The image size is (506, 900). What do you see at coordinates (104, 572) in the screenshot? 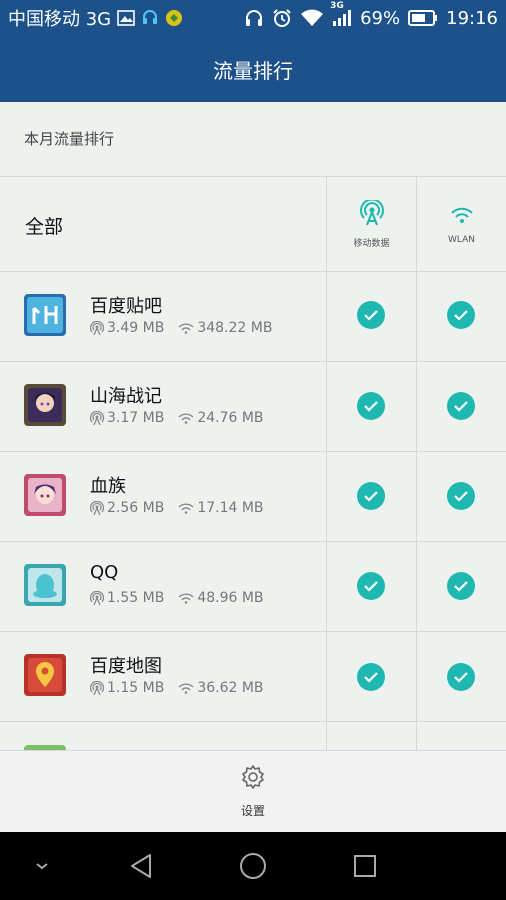
I see `app-name: QQ` at bounding box center [104, 572].